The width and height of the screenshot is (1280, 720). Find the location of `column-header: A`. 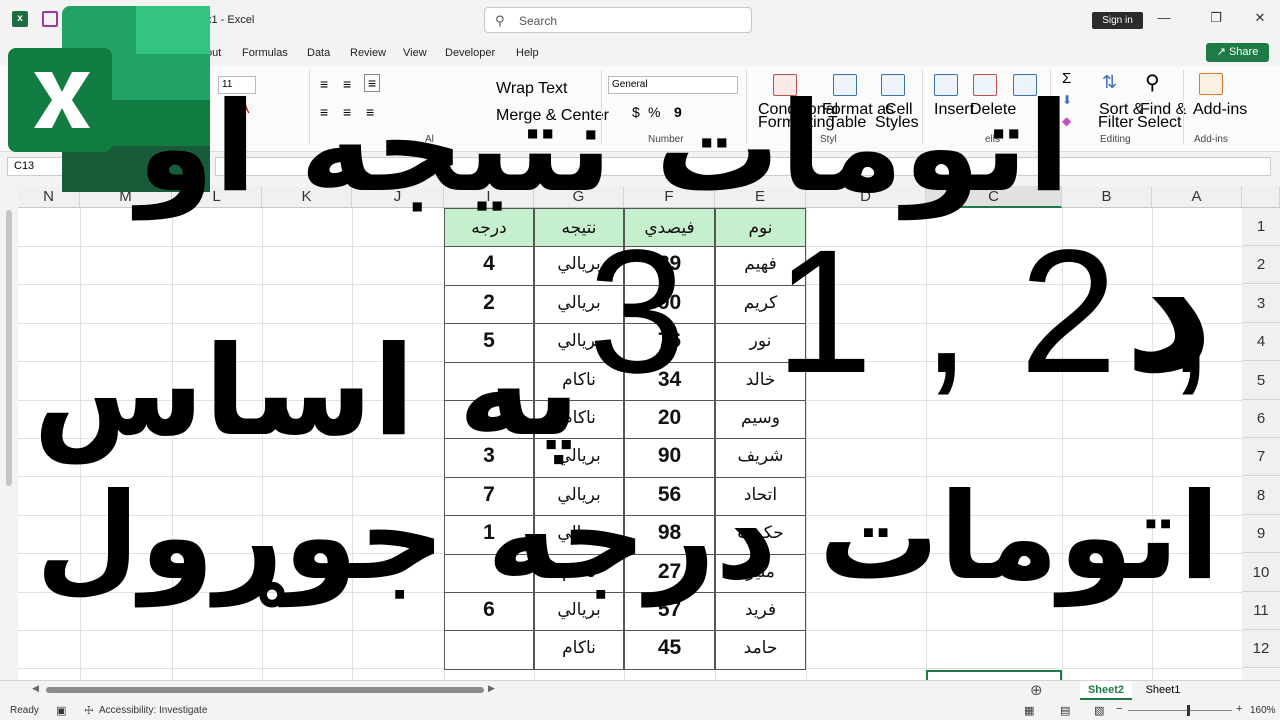

column-header: A is located at coordinates (1197, 197).